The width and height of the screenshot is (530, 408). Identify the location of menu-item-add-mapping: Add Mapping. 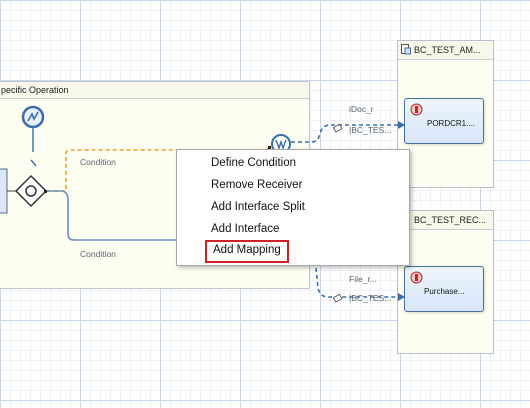
(247, 251).